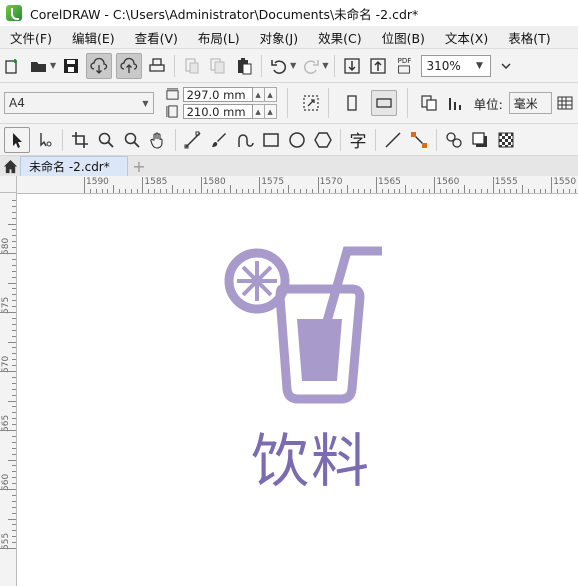 The height and width of the screenshot is (586, 578). I want to click on pick-tool-icon, so click(17, 139).